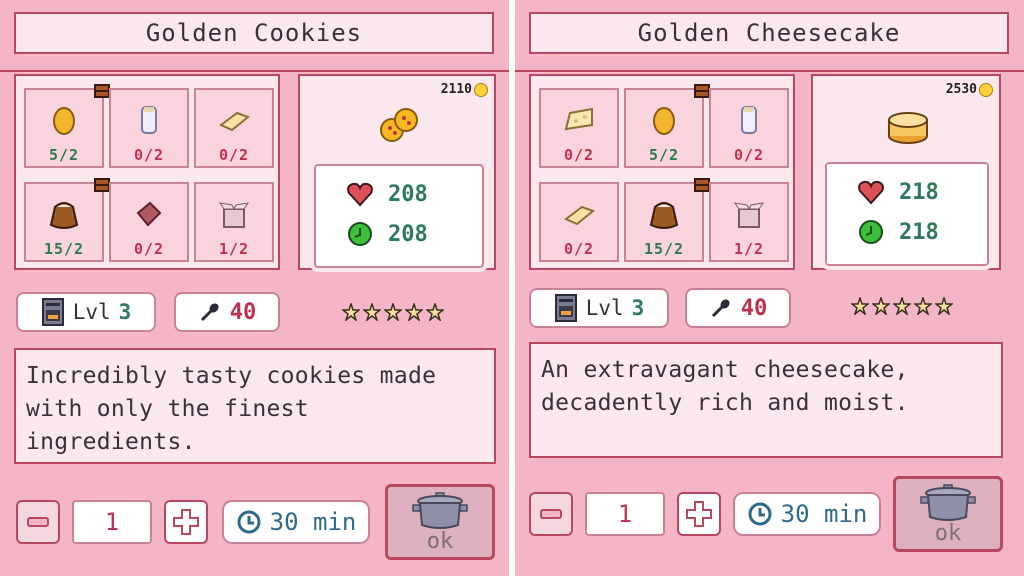 This screenshot has height=576, width=1024. I want to click on energy-value: 208, so click(408, 234).